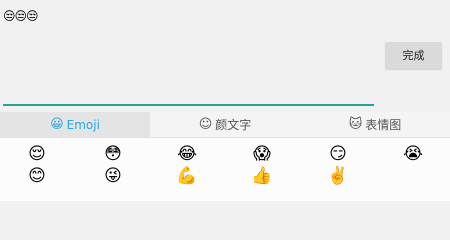 The width and height of the screenshot is (450, 240). I want to click on tab-stickers: 🐱 表情图, so click(375, 124).